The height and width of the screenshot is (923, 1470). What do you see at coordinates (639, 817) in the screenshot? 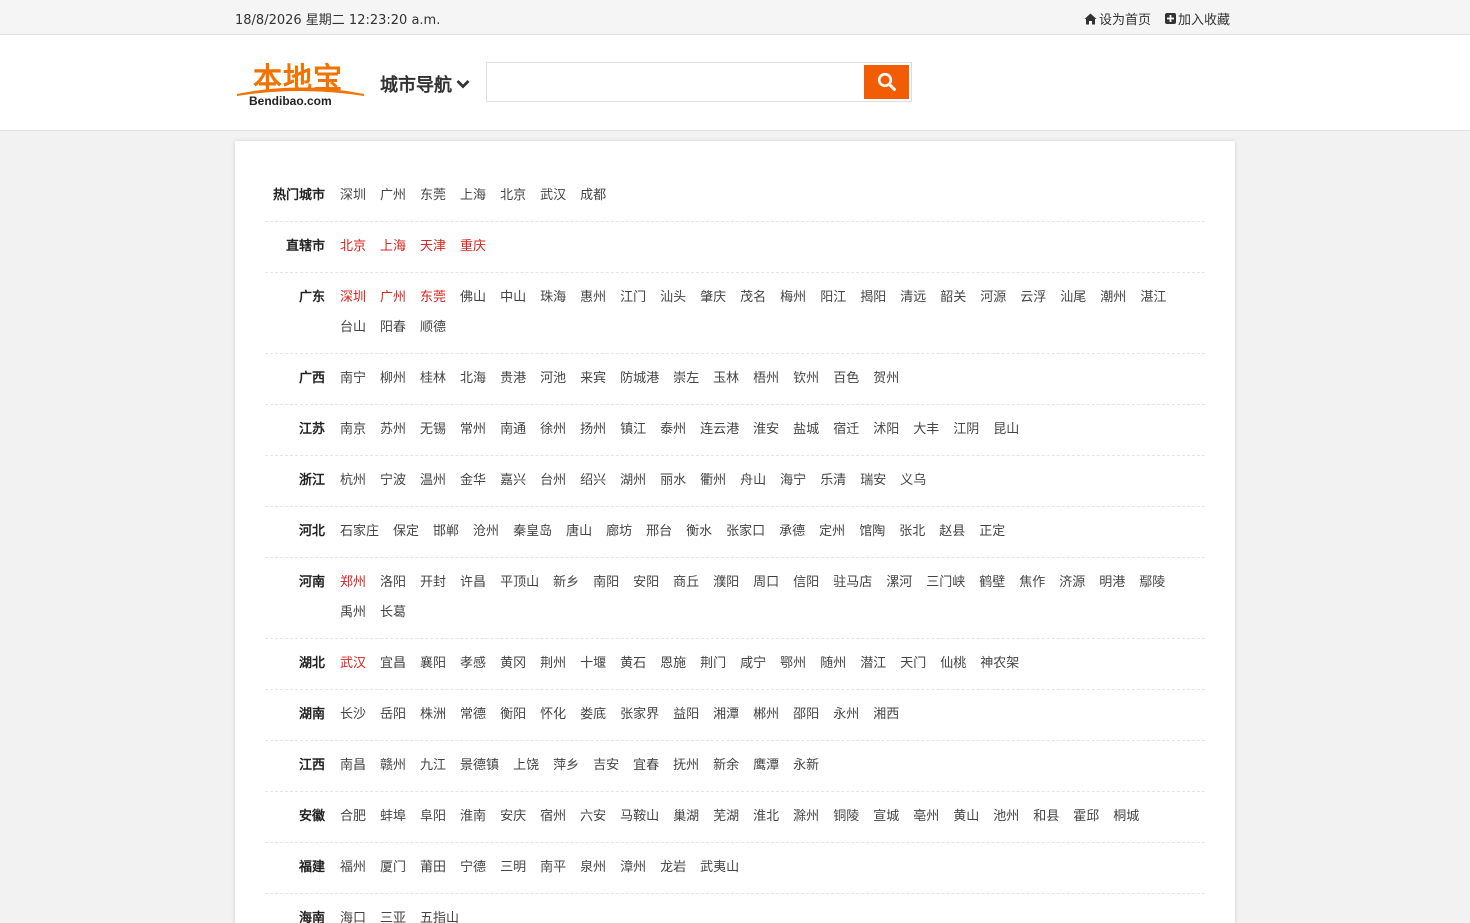
I see `city-link: 马鞍山` at bounding box center [639, 817].